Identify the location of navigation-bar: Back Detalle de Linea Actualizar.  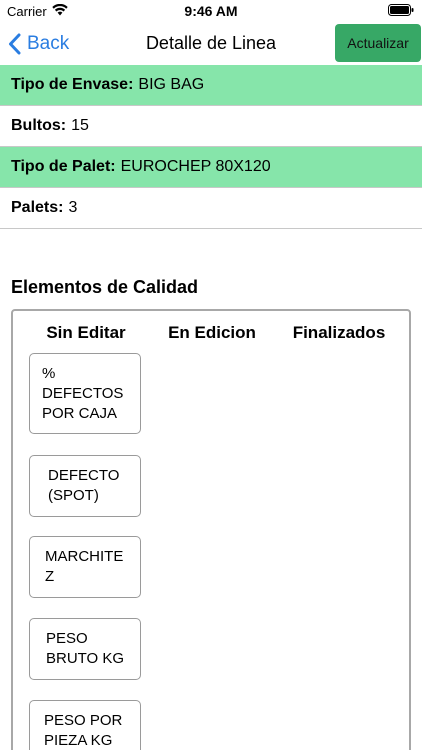
(211, 44).